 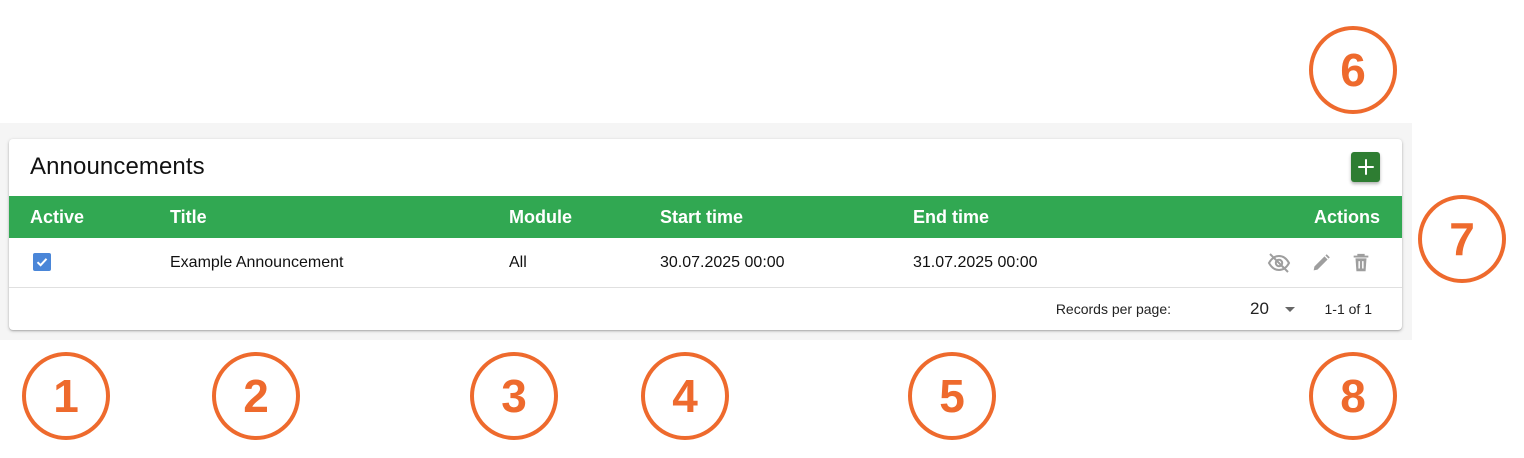 What do you see at coordinates (66, 396) in the screenshot?
I see `callout-1: 1` at bounding box center [66, 396].